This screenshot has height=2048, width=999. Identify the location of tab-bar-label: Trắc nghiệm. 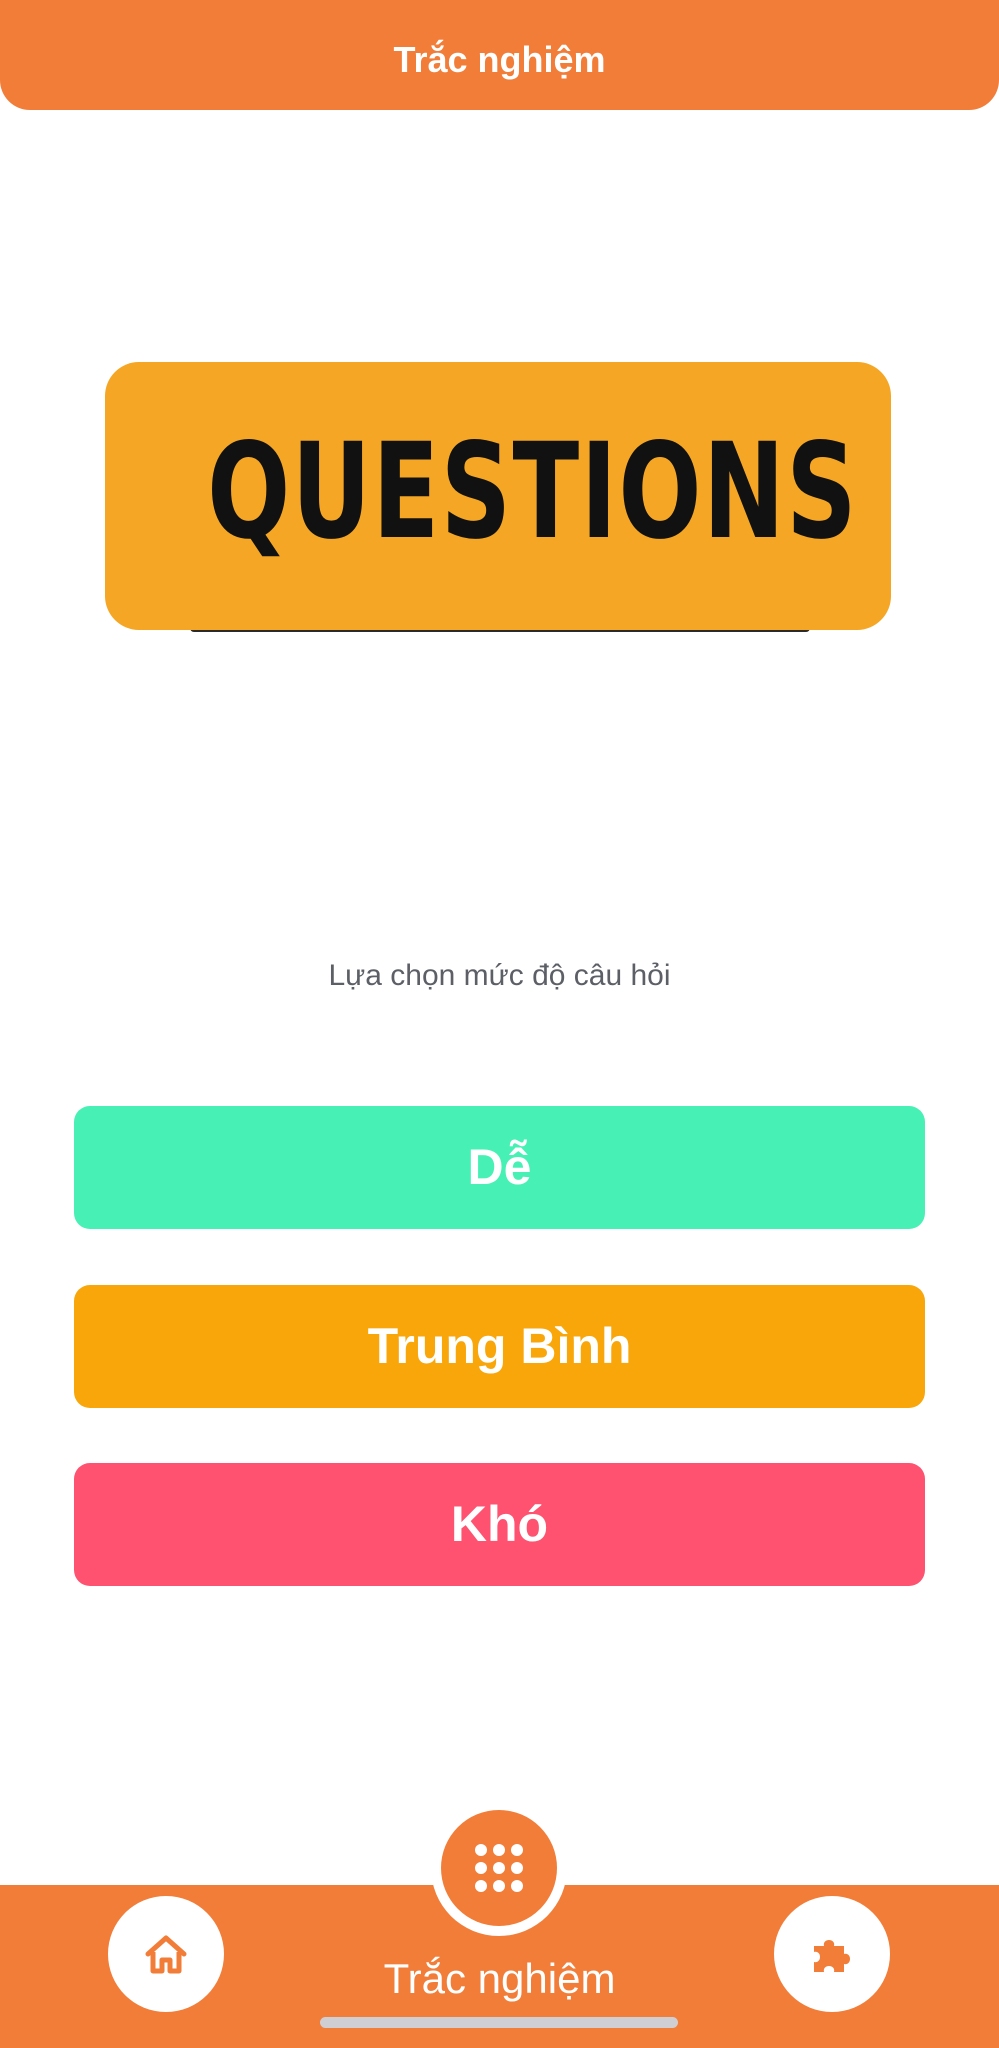
(499, 1978).